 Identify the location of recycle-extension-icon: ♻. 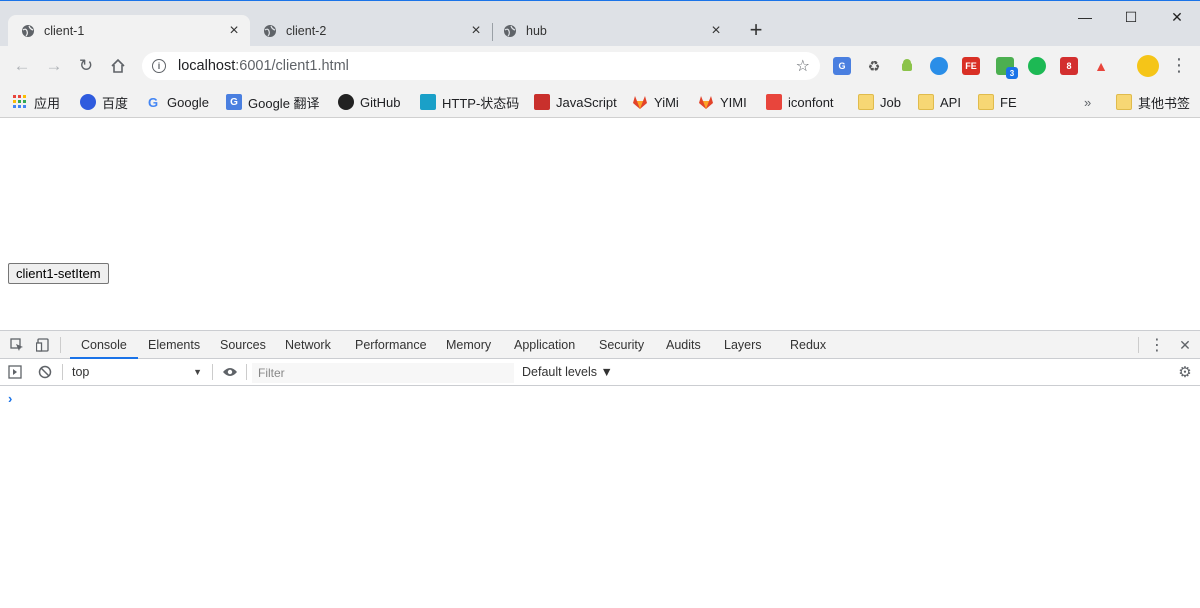
(874, 66).